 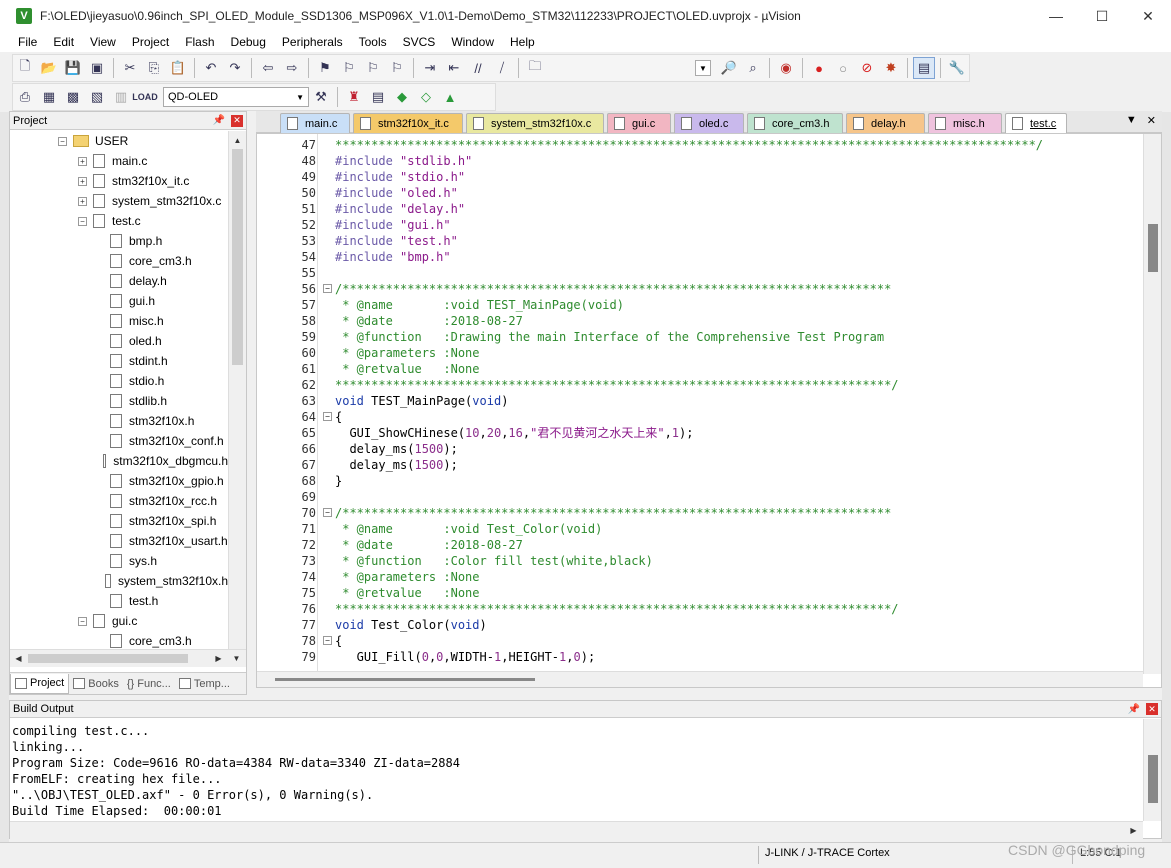 What do you see at coordinates (1056, 16) in the screenshot?
I see `minimize-button: —` at bounding box center [1056, 16].